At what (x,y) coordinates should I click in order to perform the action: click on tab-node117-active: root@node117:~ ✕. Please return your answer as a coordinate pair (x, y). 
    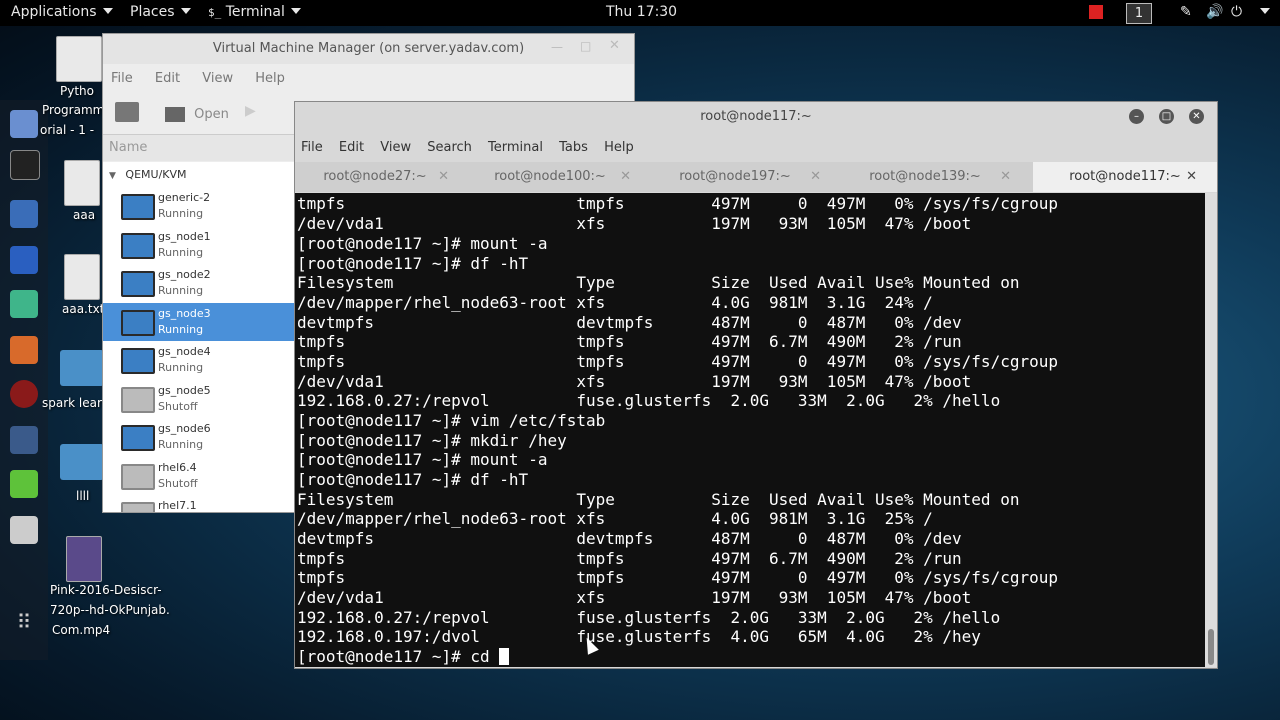
    Looking at the image, I should click on (1125, 177).